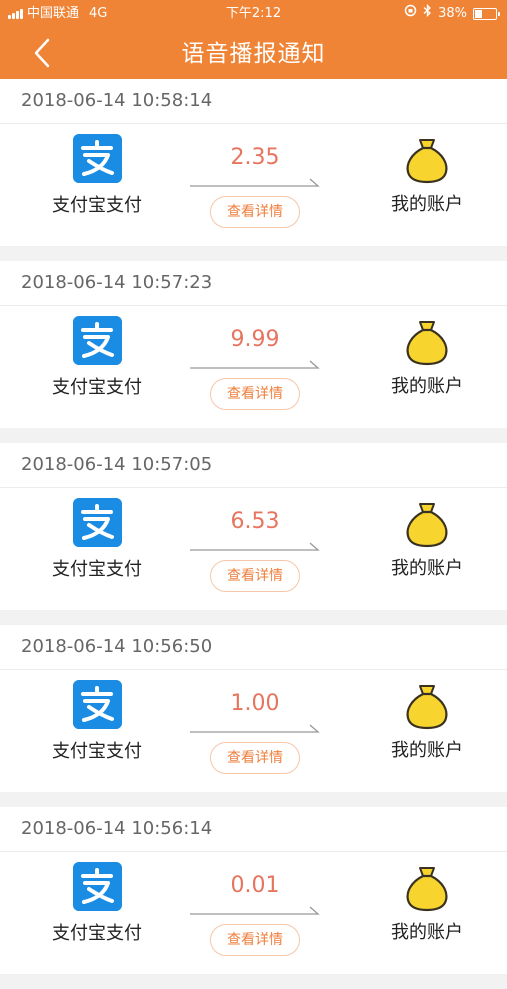 The width and height of the screenshot is (507, 989). Describe the element at coordinates (253, 39) in the screenshot. I see `app-header: 中国联通 4G 下午2:12 38% 语音播报通知` at that location.